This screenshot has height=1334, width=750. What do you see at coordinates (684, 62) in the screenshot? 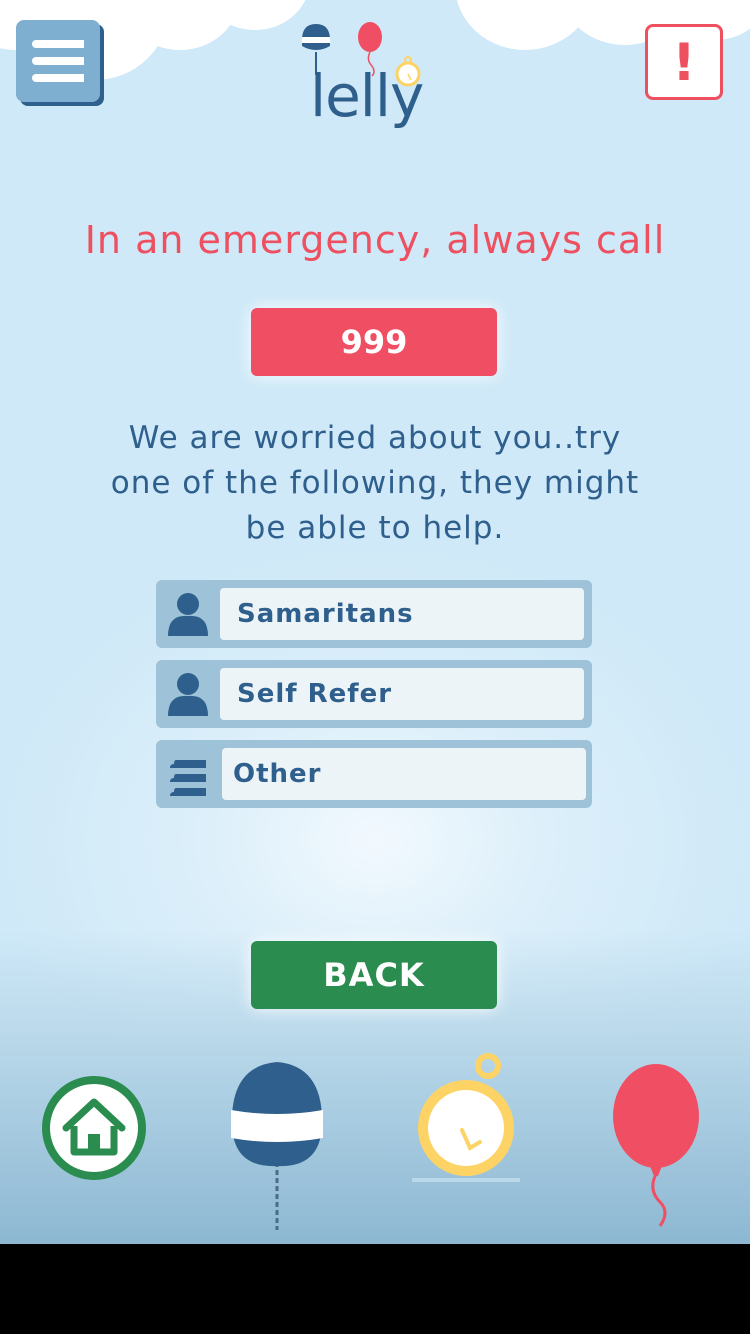
I see `emergency-alert-button: !` at bounding box center [684, 62].